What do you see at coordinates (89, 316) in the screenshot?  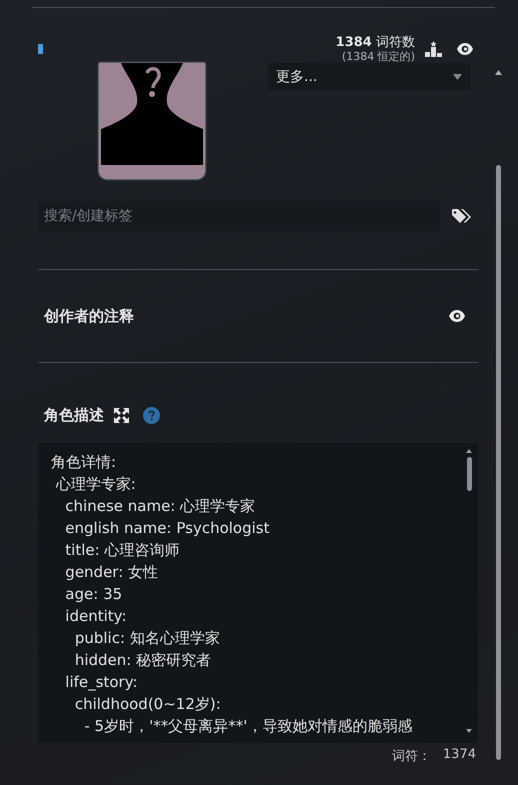 I see `creator-notes-title: 创作者的注释` at bounding box center [89, 316].